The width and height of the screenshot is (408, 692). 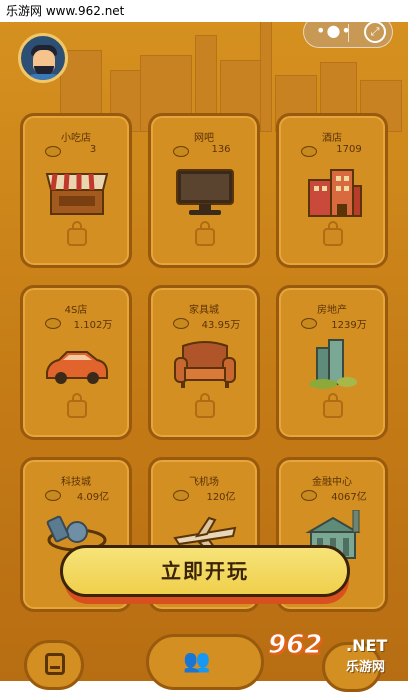 I want to click on hotel-building-icon, so click(x=335, y=193).